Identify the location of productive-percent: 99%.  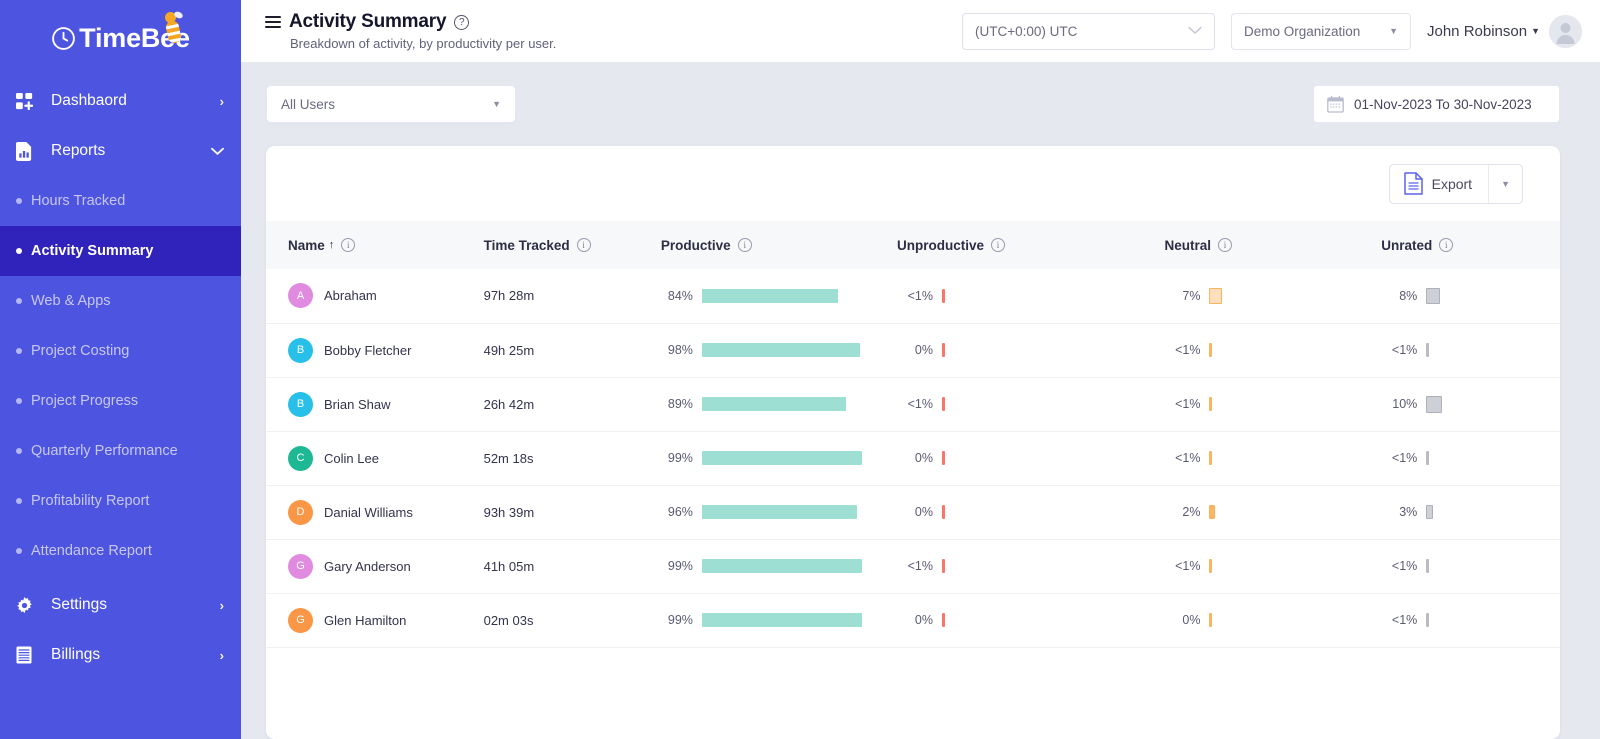
(680, 566).